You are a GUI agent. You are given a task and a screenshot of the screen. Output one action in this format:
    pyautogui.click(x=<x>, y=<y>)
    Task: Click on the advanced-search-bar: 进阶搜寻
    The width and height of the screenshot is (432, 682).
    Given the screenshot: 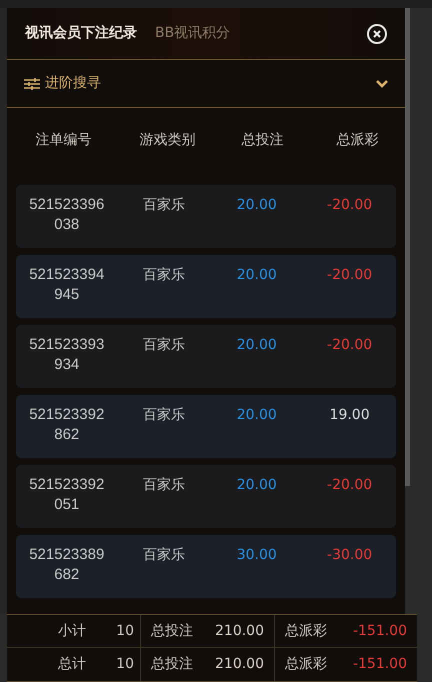 What is the action you would take?
    pyautogui.click(x=206, y=84)
    